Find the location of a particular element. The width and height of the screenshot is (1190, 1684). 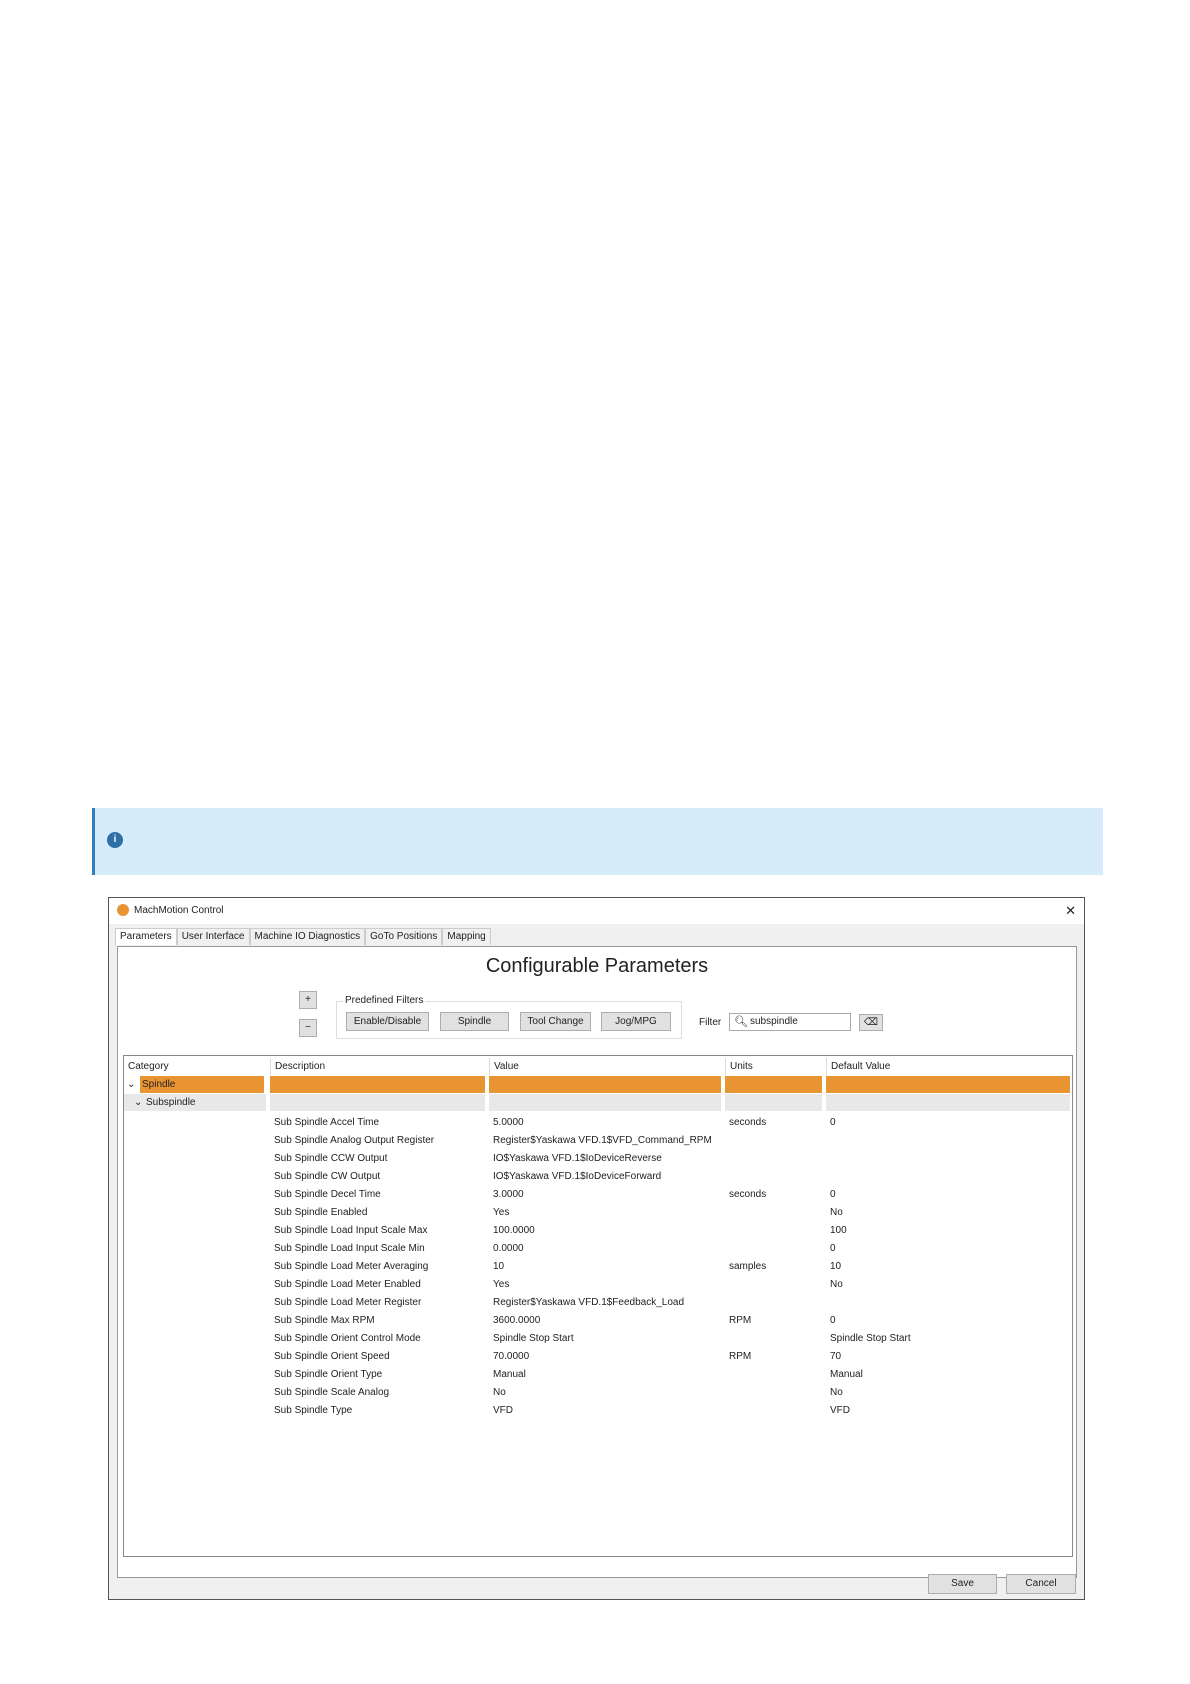

description-cell: Sub Spindle CW Output is located at coordinates (327, 1176).